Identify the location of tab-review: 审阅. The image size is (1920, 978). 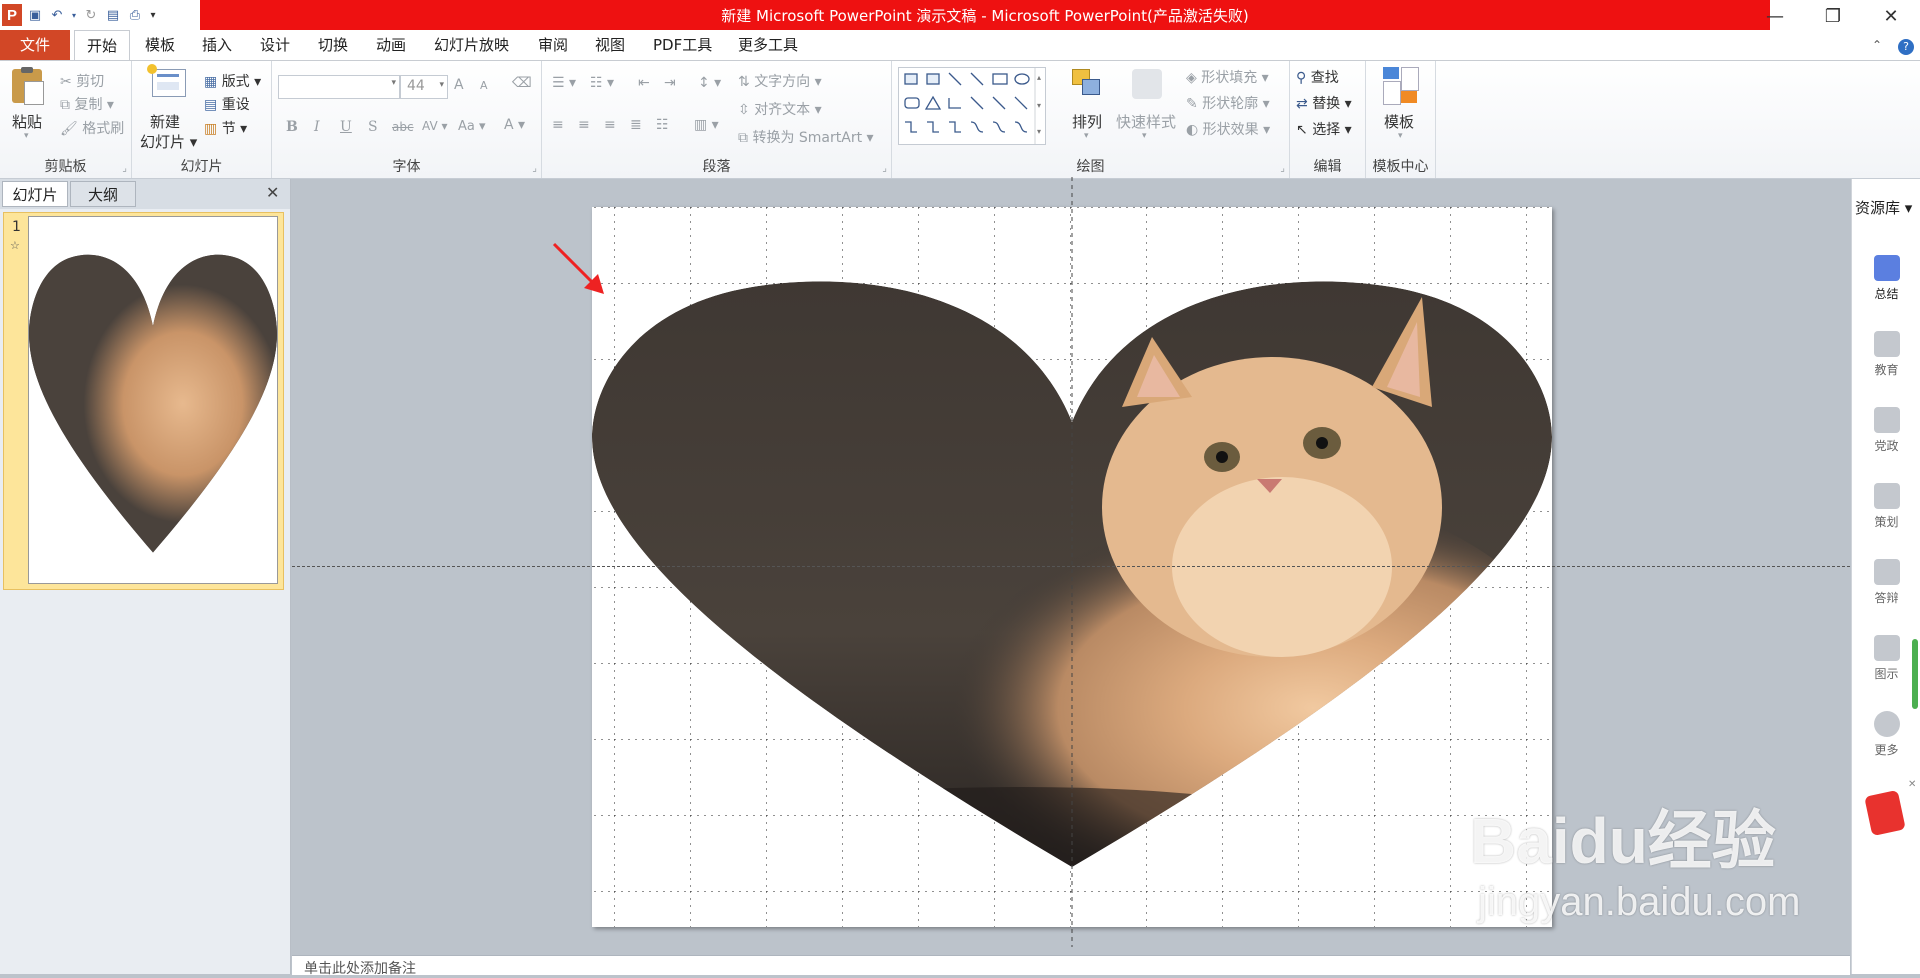
(553, 45).